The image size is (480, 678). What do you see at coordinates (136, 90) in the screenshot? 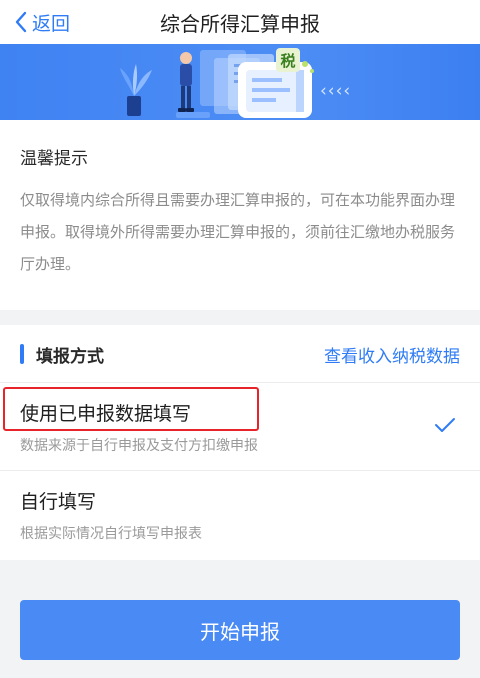
I see `plant-icon` at bounding box center [136, 90].